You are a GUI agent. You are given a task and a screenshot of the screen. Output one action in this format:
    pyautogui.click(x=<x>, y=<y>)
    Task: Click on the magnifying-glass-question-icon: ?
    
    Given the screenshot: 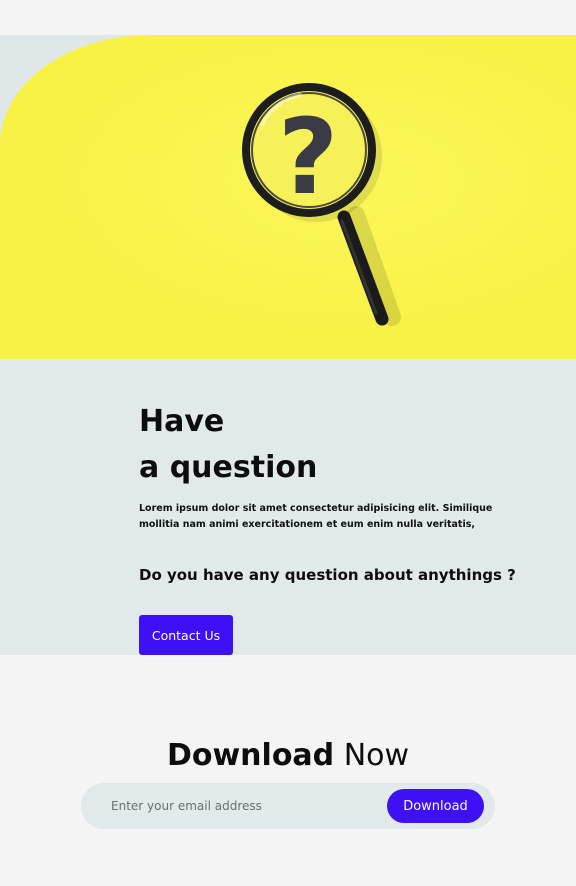 What is the action you would take?
    pyautogui.click(x=321, y=204)
    